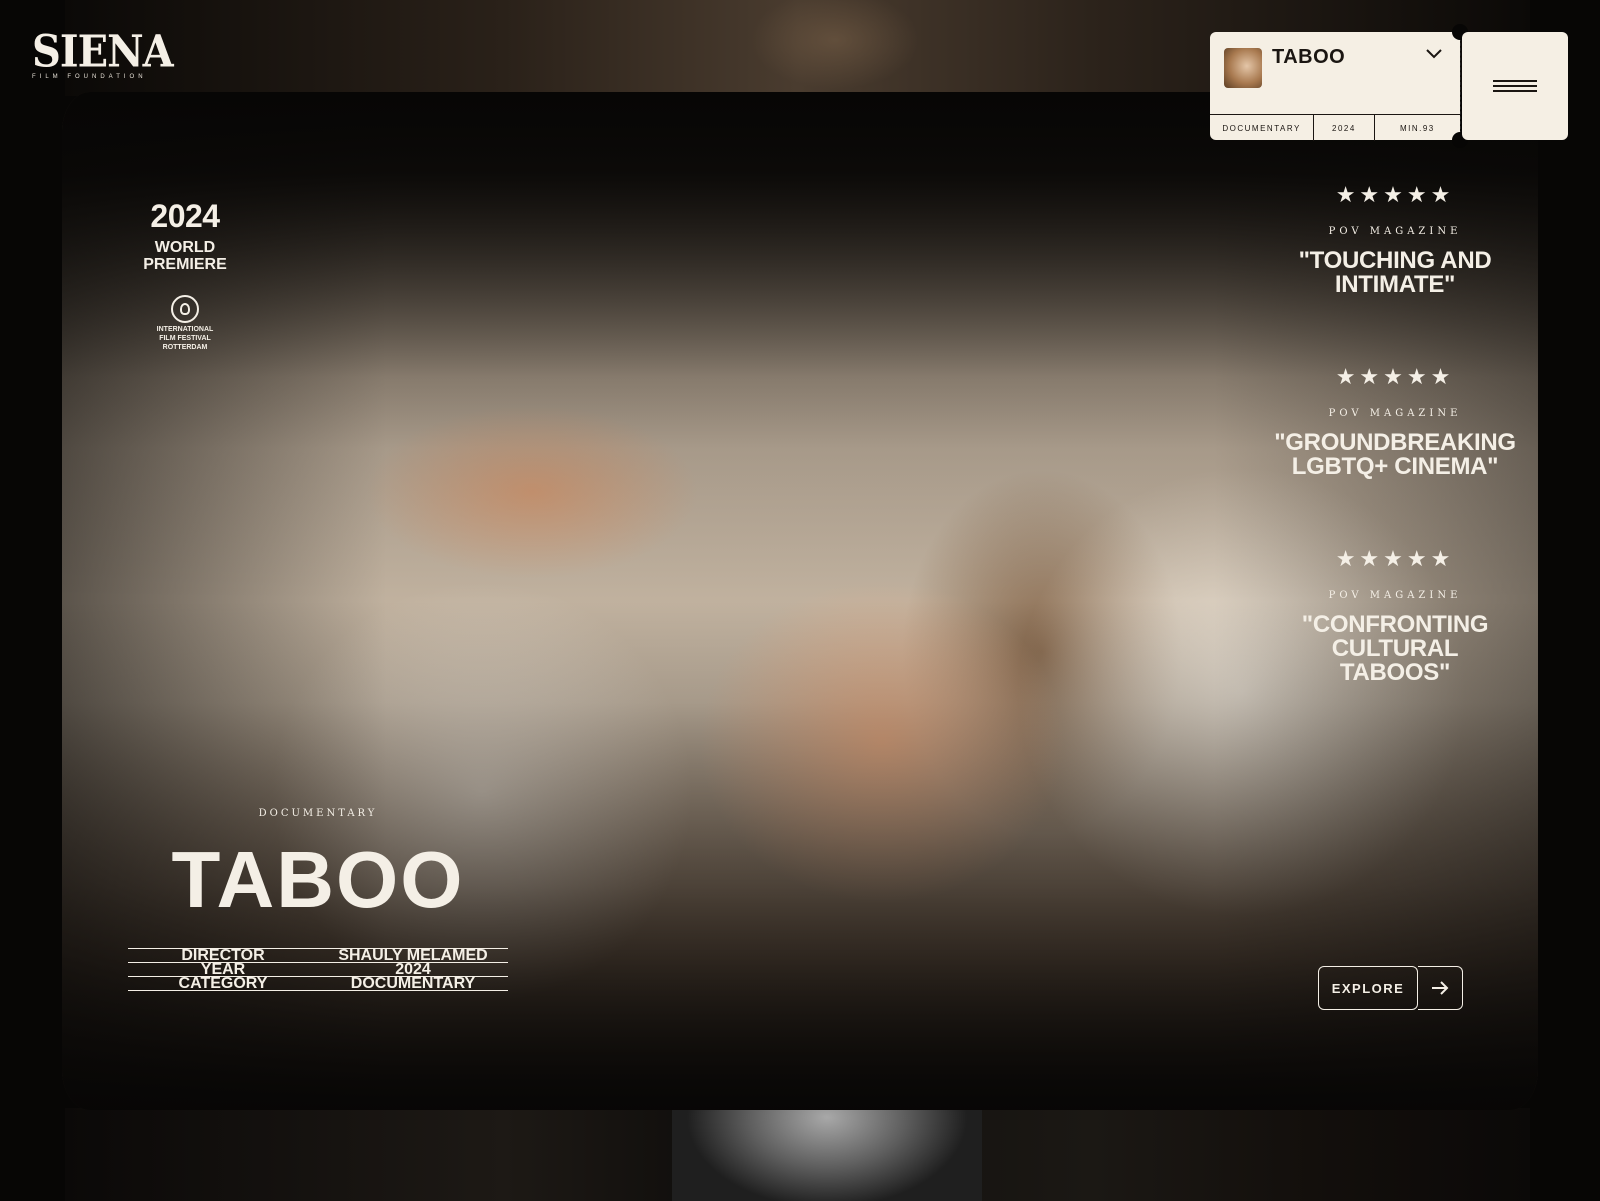 This screenshot has height=1201, width=1600. I want to click on film-genre-label: DOCUMENTARY, so click(318, 813).